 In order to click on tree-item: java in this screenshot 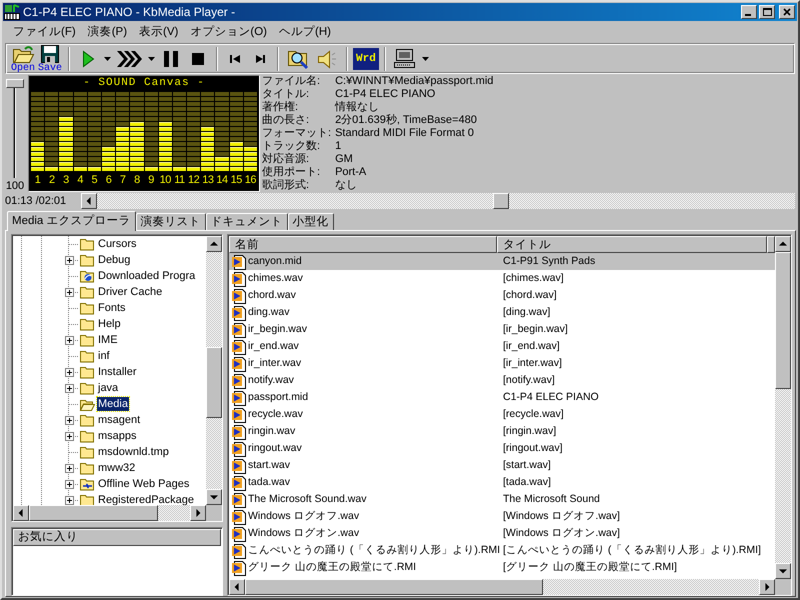, I will do `click(108, 388)`.